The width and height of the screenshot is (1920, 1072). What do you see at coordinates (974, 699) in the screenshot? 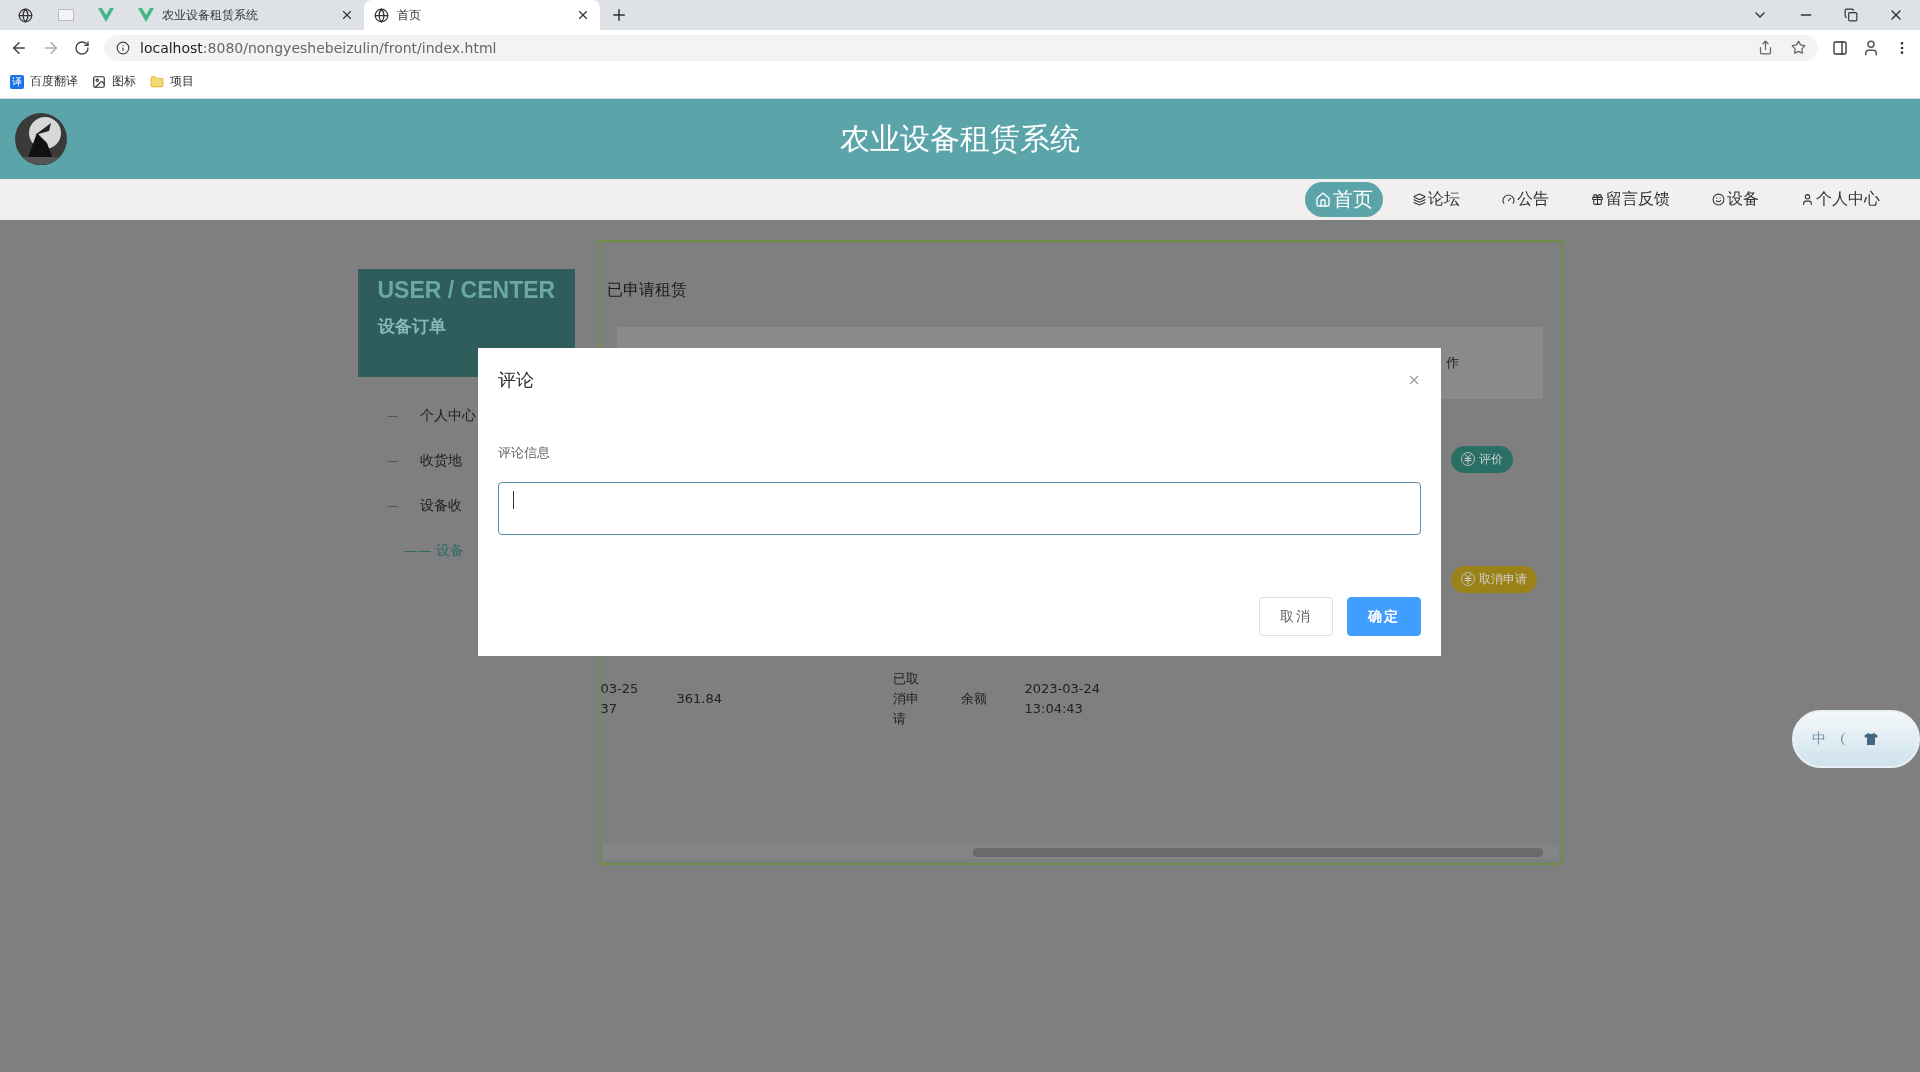
I see `table-cell-text: 余额` at bounding box center [974, 699].